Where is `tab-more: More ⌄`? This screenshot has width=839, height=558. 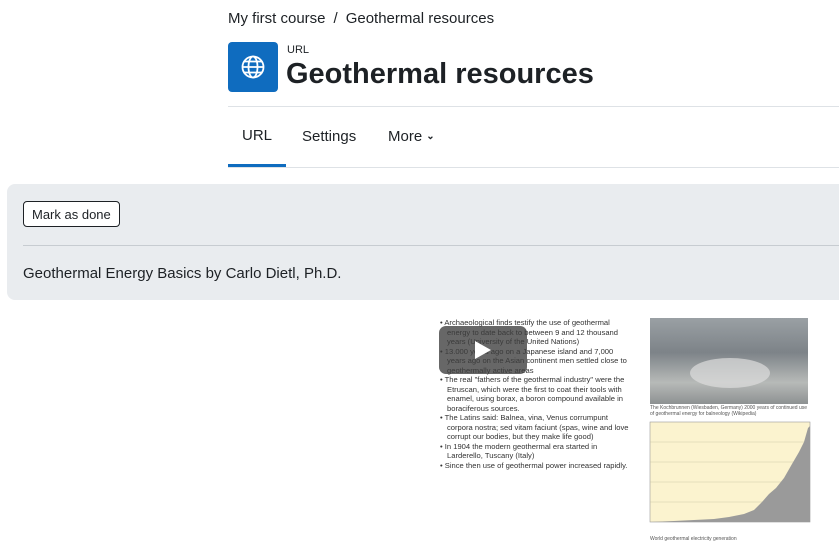 tab-more: More ⌄ is located at coordinates (411, 136).